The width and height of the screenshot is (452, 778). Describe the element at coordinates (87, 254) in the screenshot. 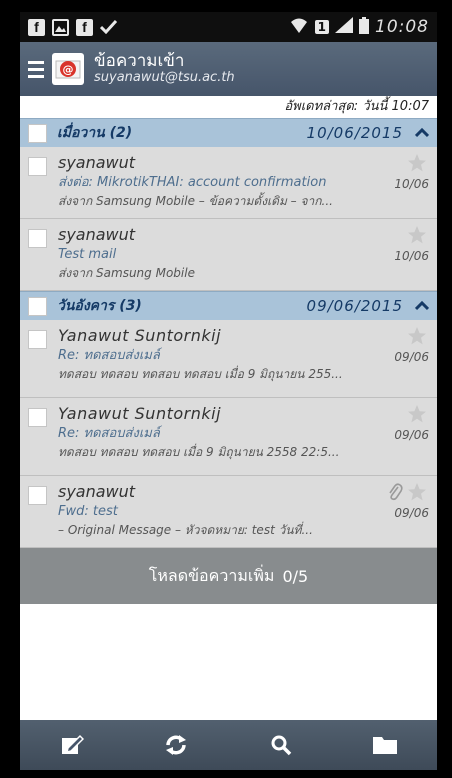

I see `mail-subject: Test mail` at that location.